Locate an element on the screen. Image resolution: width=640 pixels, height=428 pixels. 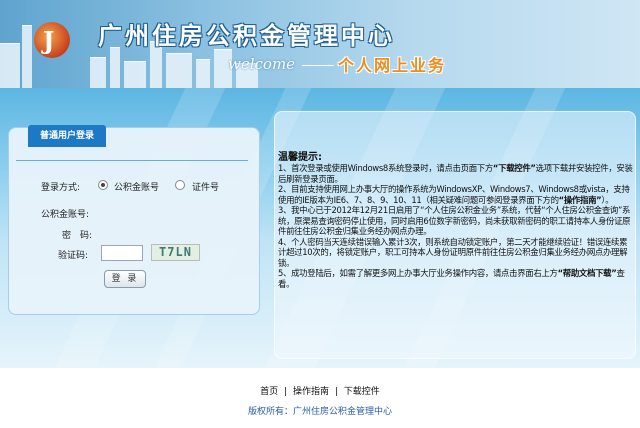
site-title: 广州住房公积金管理中心 is located at coordinates (246, 36).